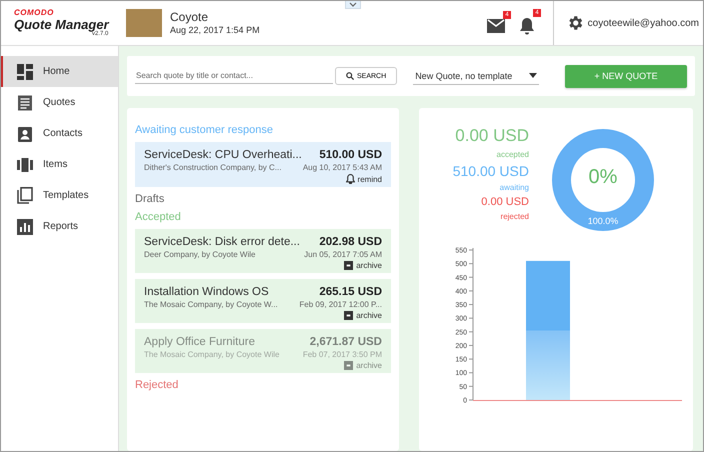 This screenshot has height=452, width=704. What do you see at coordinates (59, 226) in the screenshot?
I see `sidebar-item: Reports` at bounding box center [59, 226].